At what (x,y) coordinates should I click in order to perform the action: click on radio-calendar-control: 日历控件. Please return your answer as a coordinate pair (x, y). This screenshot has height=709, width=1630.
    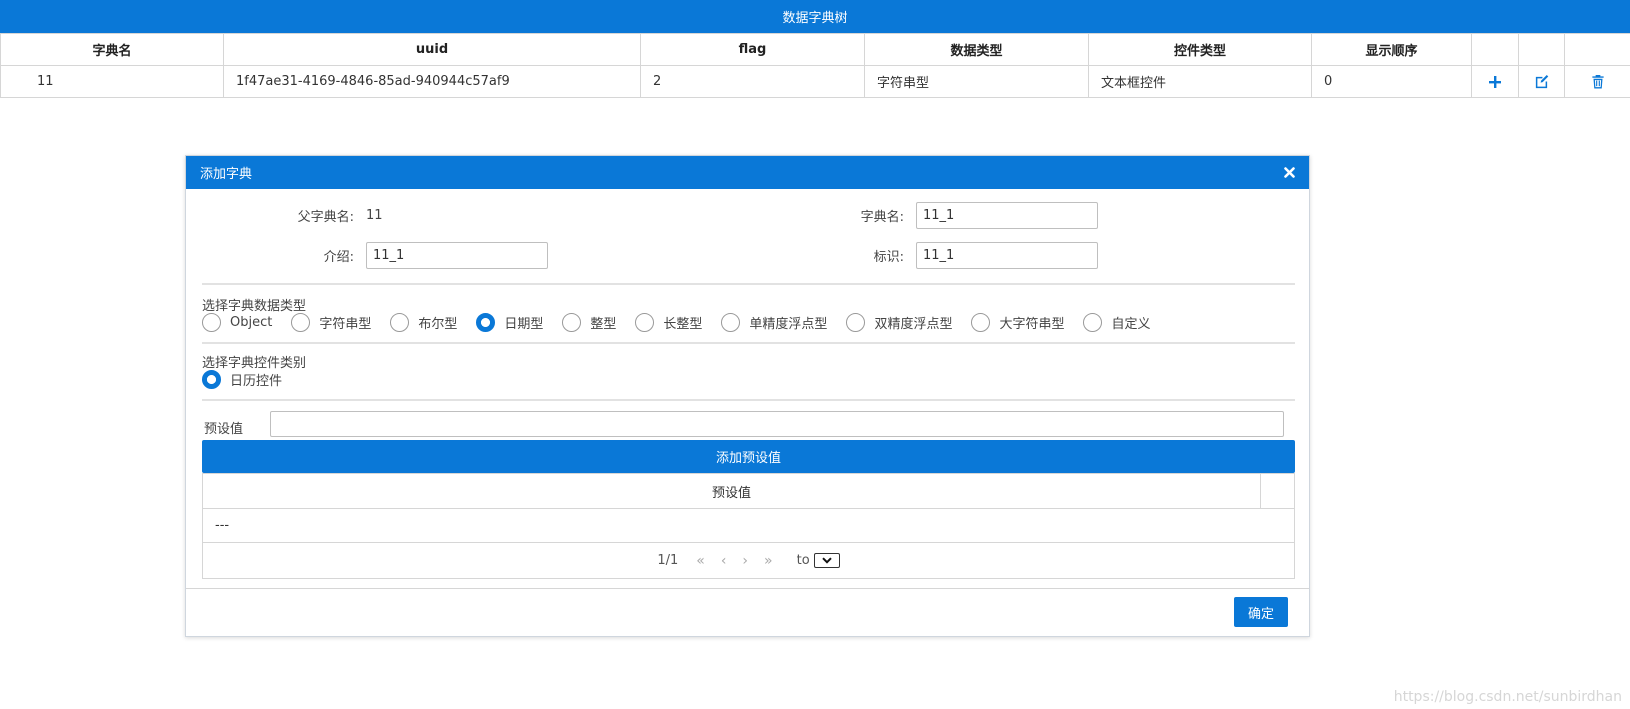
    Looking at the image, I should click on (242, 379).